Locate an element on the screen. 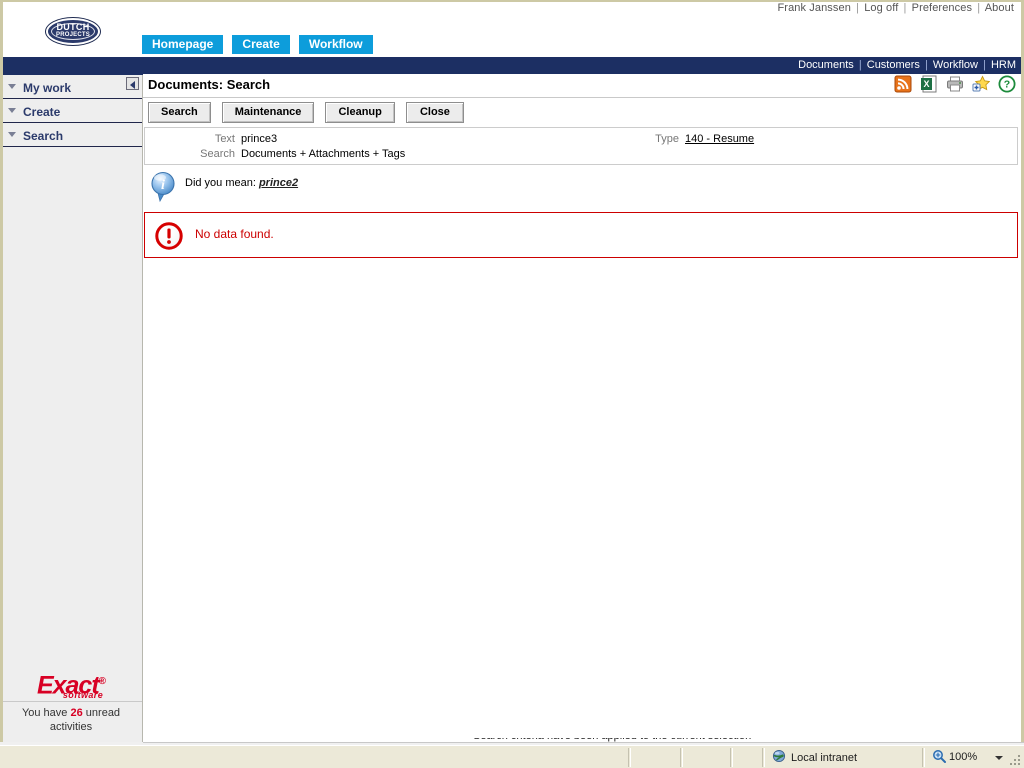 This screenshot has width=1024, height=768. secondary-nav-links: Documents | Customers | Workflow | HRM is located at coordinates (907, 65).